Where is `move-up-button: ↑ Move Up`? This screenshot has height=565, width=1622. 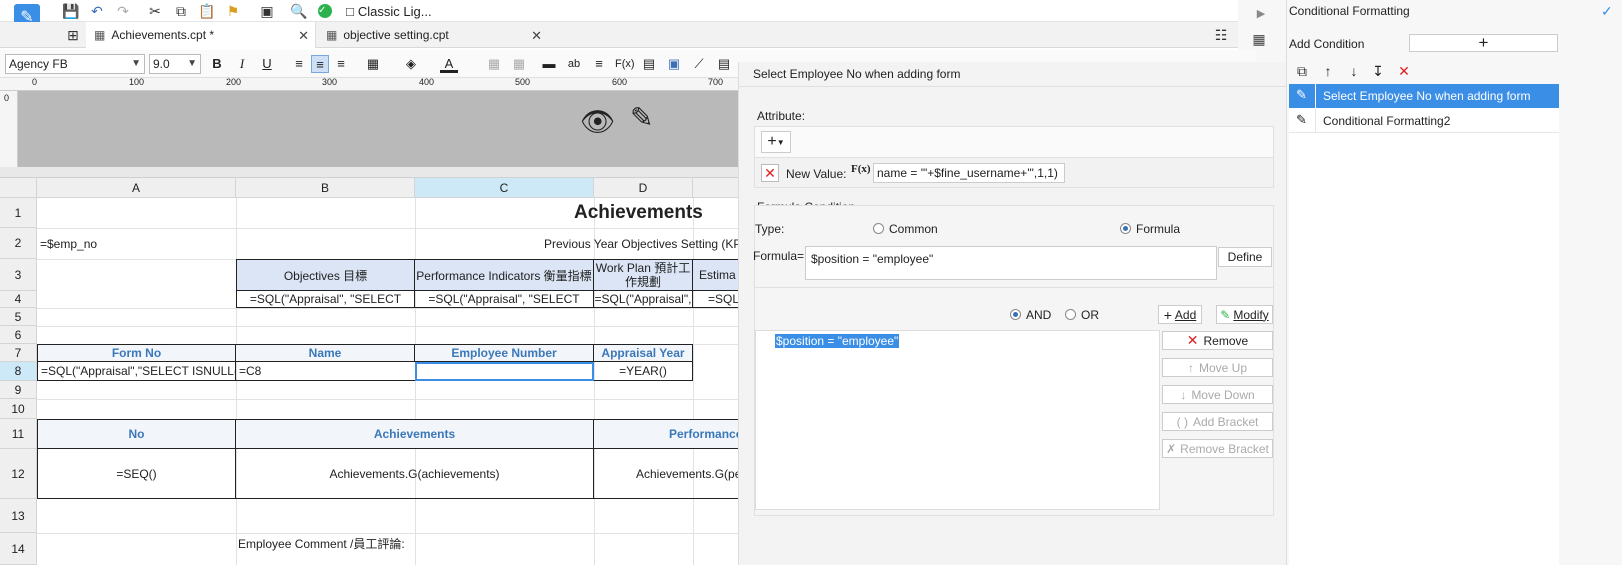
move-up-button: ↑ Move Up is located at coordinates (1217, 367).